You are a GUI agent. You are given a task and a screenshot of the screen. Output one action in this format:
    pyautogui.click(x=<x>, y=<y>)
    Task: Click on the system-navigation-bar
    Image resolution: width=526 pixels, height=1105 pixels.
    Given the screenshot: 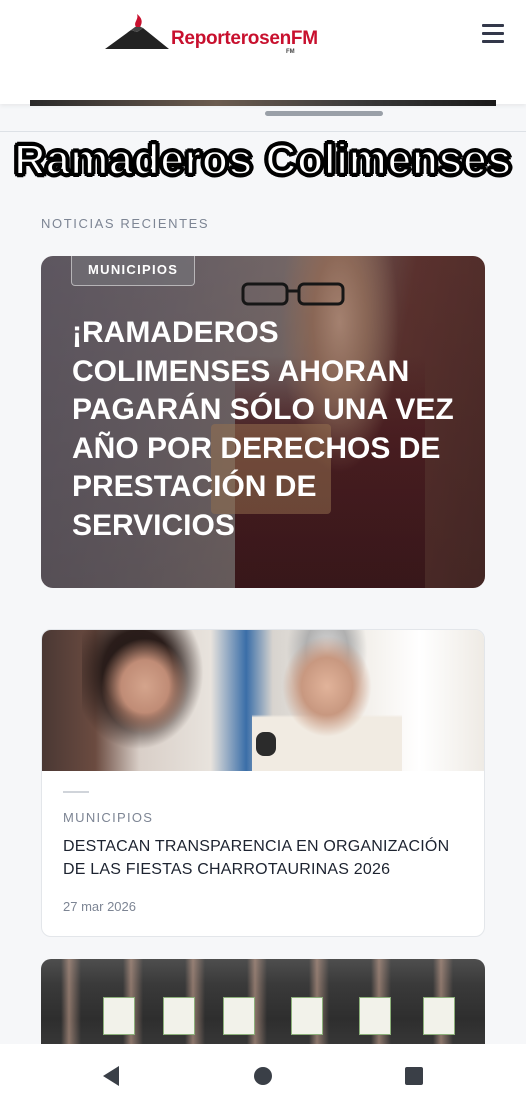 What is the action you would take?
    pyautogui.click(x=263, y=1074)
    